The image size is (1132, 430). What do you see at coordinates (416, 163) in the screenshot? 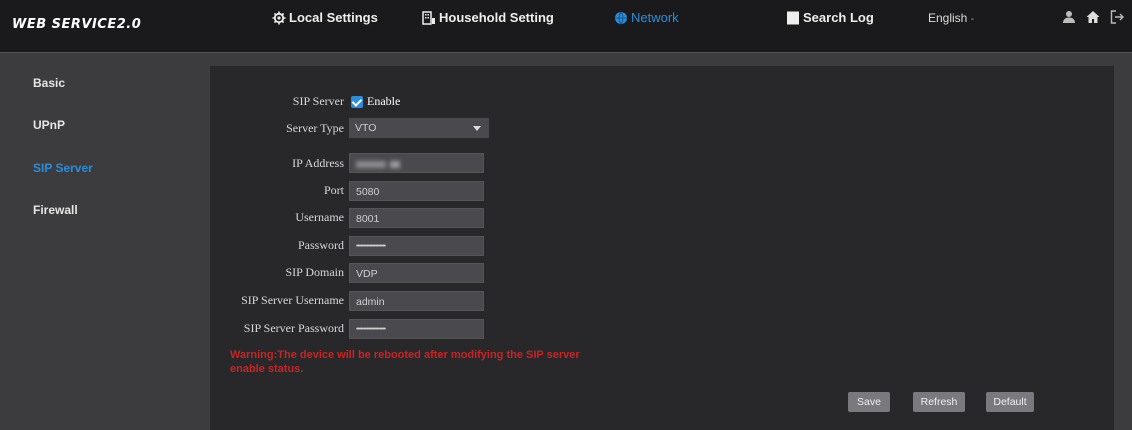
I see `ip-address-input` at bounding box center [416, 163].